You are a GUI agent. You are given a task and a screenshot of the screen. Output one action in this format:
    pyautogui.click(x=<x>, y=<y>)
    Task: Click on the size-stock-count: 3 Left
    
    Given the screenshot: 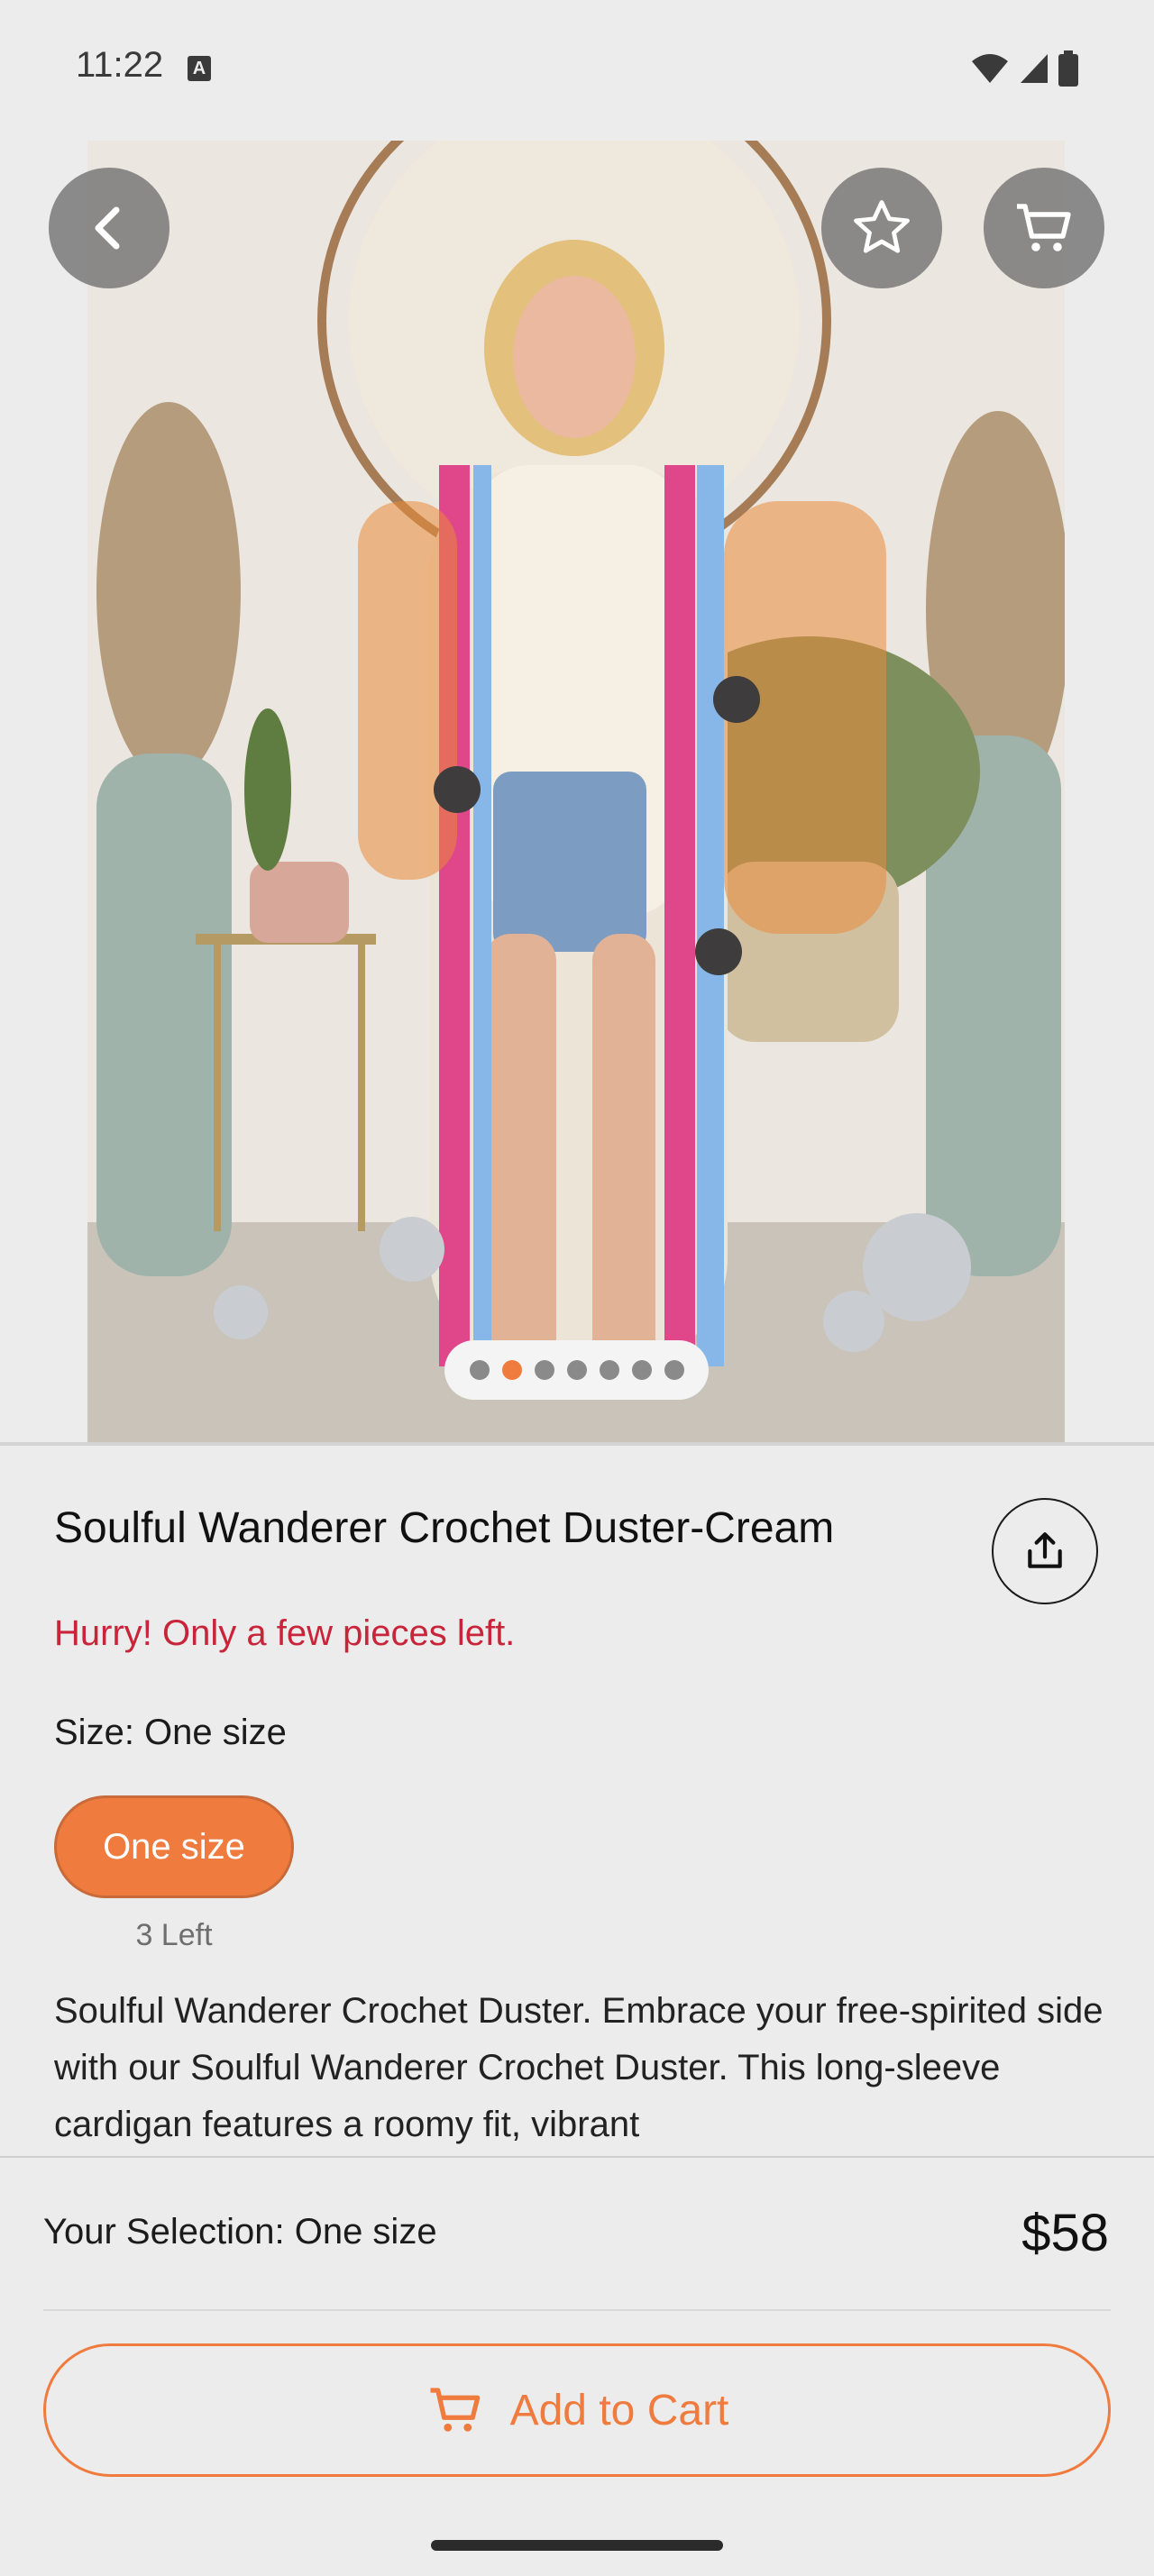 What is the action you would take?
    pyautogui.click(x=174, y=1935)
    